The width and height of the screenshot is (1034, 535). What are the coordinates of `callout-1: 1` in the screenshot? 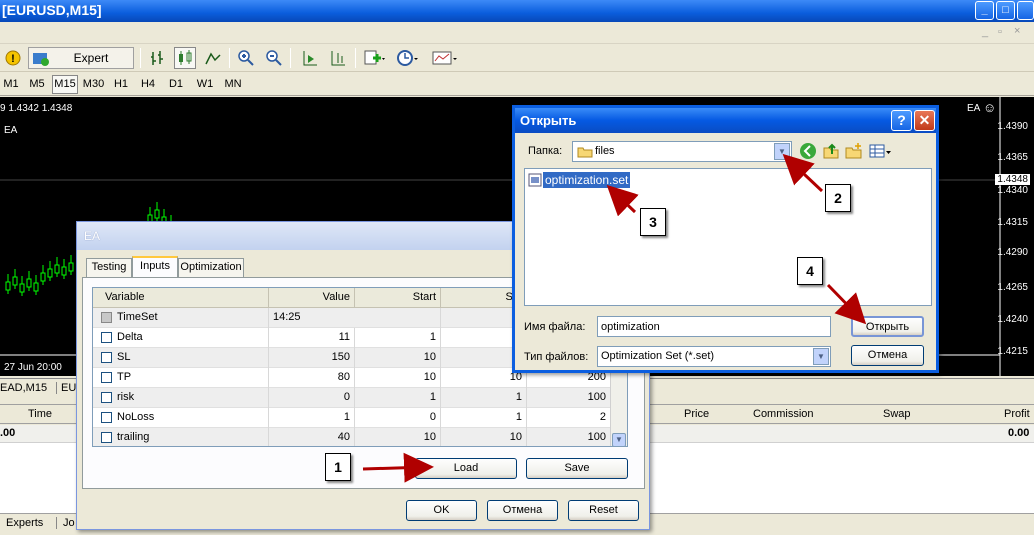 It's located at (338, 467).